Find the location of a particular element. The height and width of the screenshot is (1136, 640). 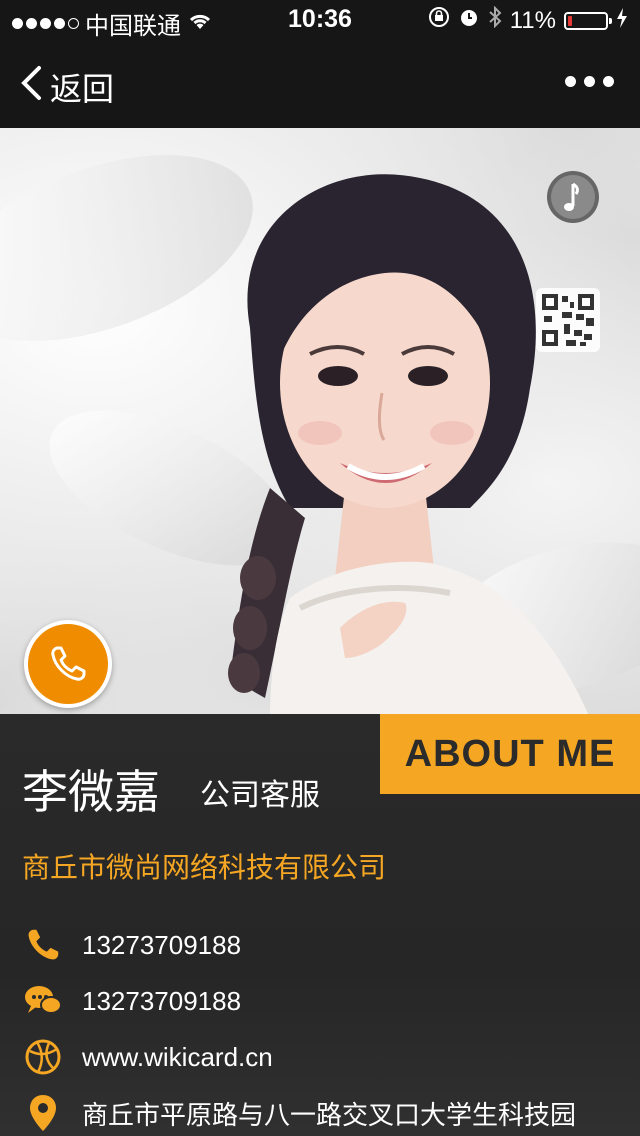

phone-row: 13273709188 is located at coordinates (131, 945).